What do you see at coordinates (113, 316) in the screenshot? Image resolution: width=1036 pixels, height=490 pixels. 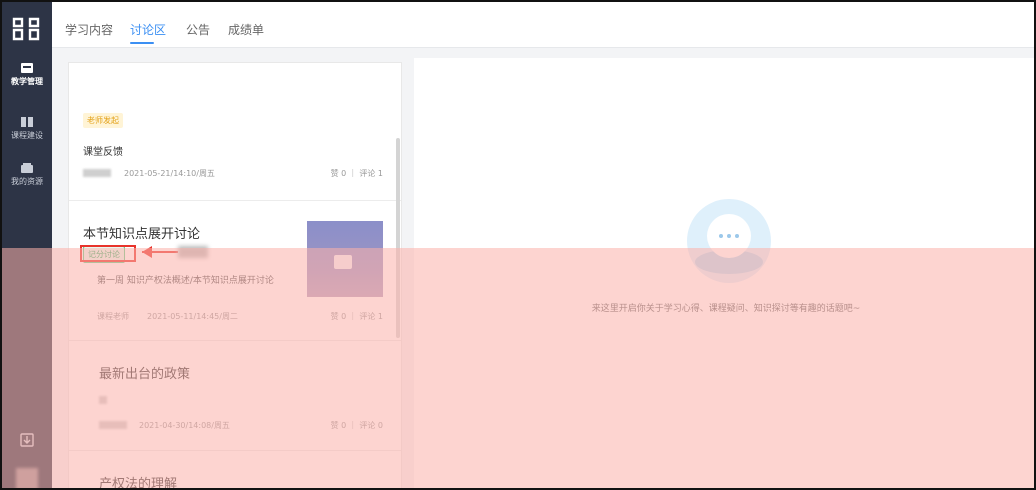 I see `topic-author: 课程老师` at bounding box center [113, 316].